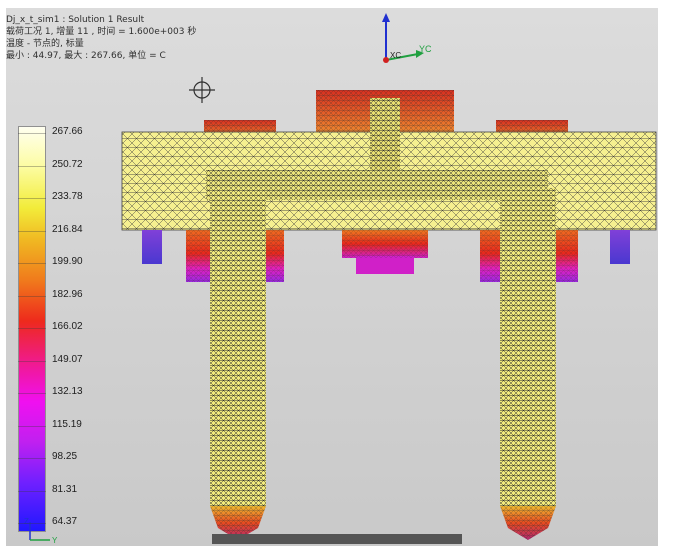 This screenshot has height=557, width=676. I want to click on legend-tick-label: 132.13, so click(67, 391).